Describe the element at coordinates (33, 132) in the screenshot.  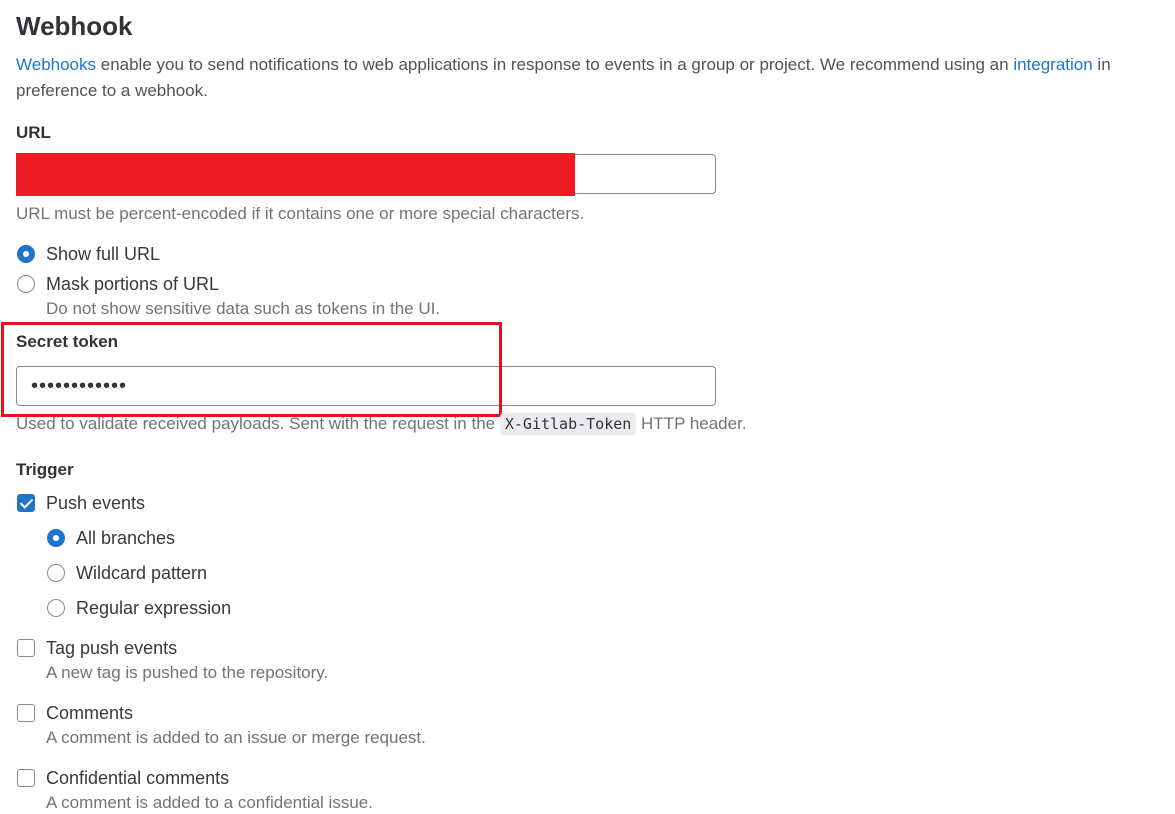
I see `url-label: URL` at that location.